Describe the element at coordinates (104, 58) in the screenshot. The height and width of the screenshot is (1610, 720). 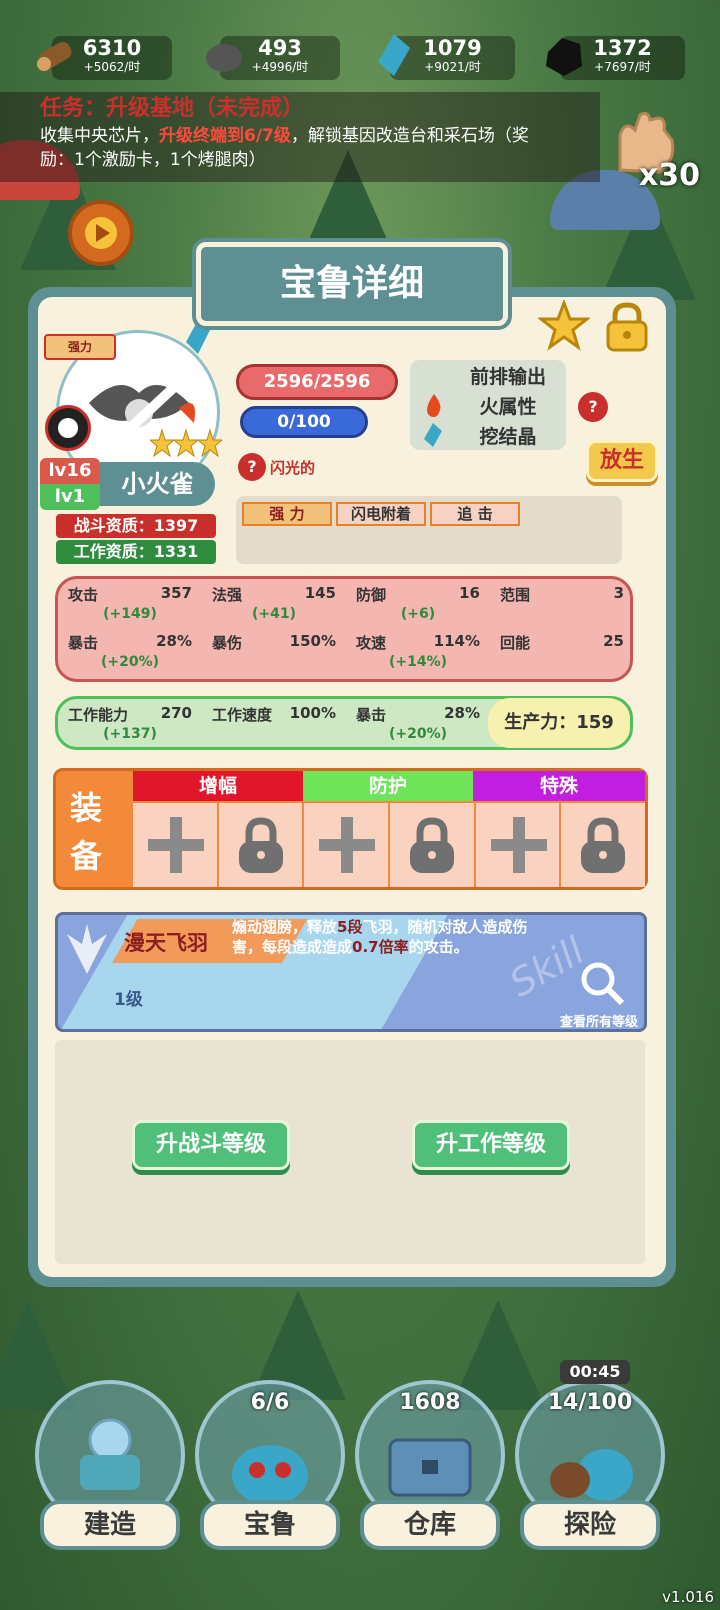
I see `resource-wood: 6310 +5062/时` at that location.